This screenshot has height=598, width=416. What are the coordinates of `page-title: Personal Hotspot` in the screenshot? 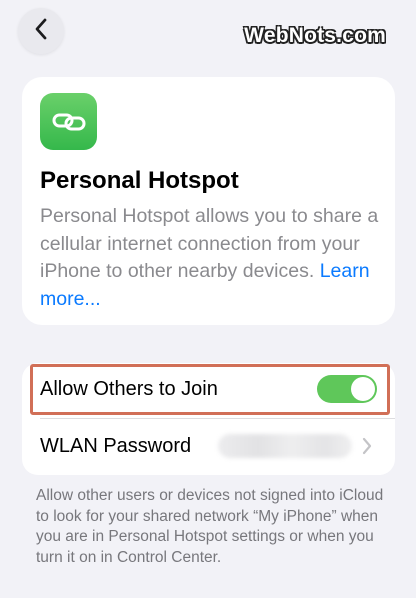 It's located at (139, 180).